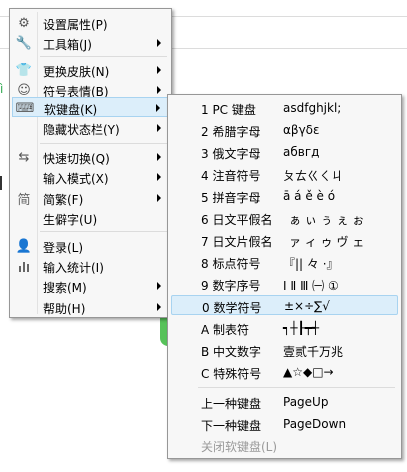 The height and width of the screenshot is (472, 407). Describe the element at coordinates (231, 176) in the screenshot. I see `keyboard-type-label: 4 注音符号` at that location.